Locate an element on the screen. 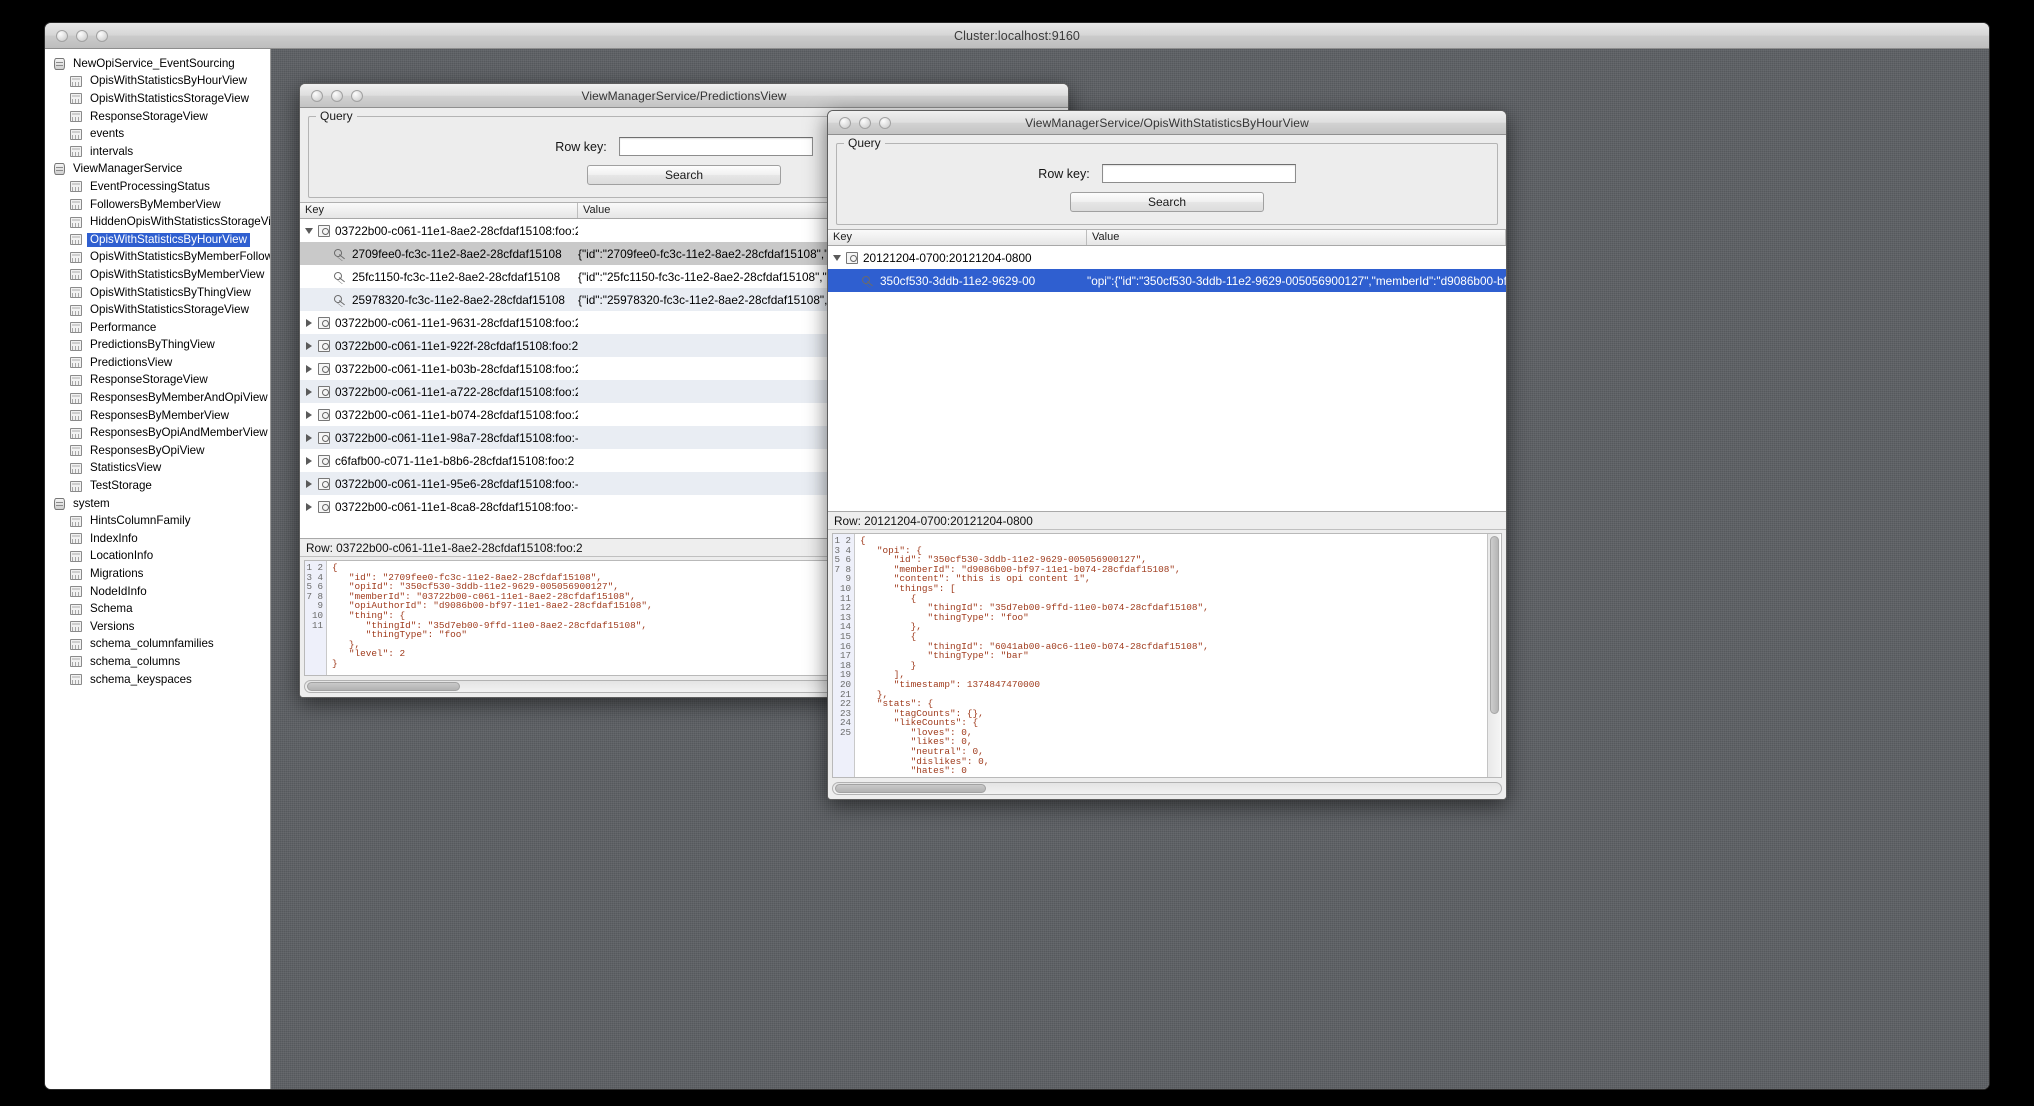 This screenshot has width=2034, height=1106. tree-item-followersbymemberview: FollowersByMemberView is located at coordinates (157, 205).